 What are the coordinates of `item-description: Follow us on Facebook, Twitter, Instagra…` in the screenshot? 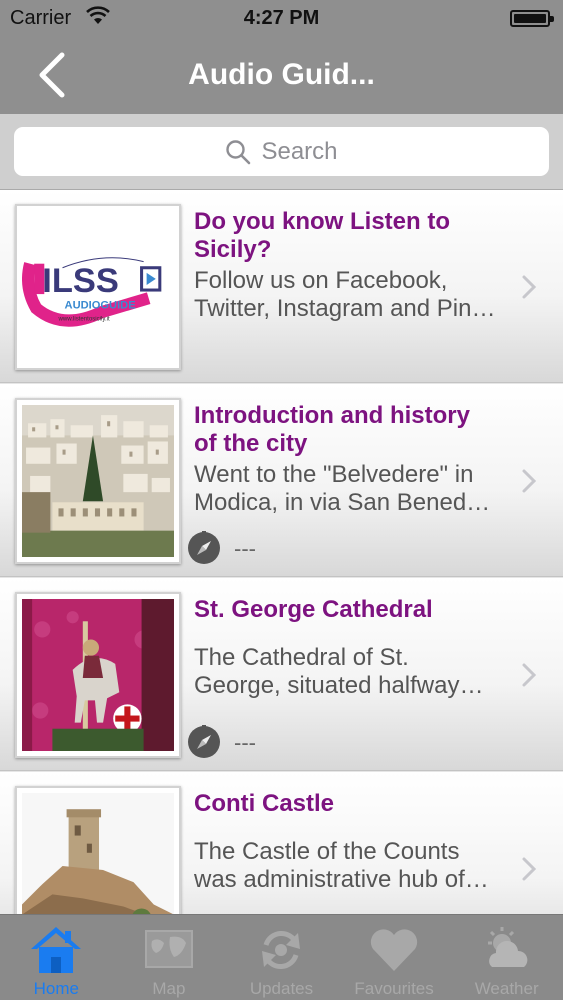 It's located at (345, 294).